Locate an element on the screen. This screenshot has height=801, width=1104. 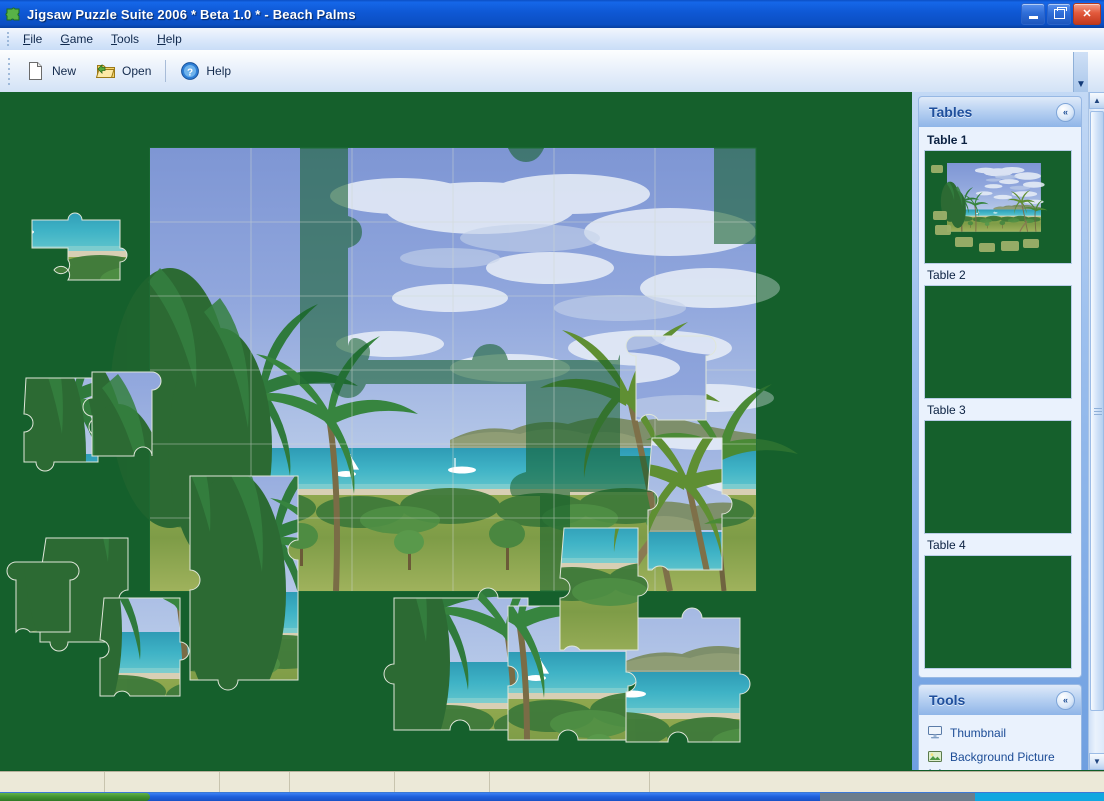
tool-thumbnail-label: Thumbnail is located at coordinates (978, 733).